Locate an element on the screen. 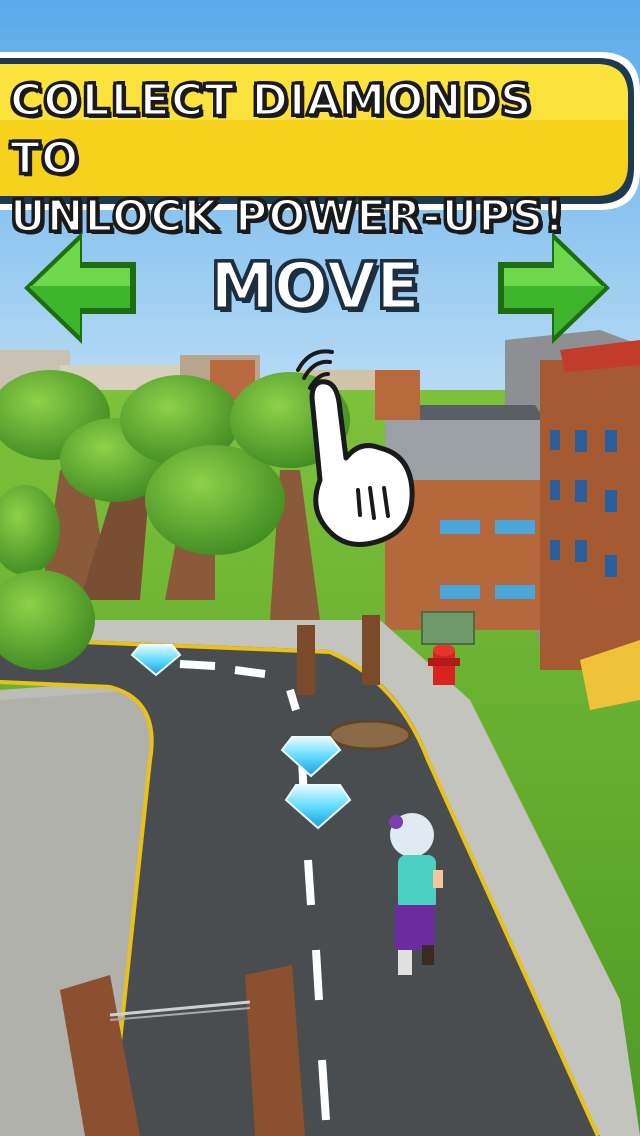  right-arrow-icon is located at coordinates (554, 288).